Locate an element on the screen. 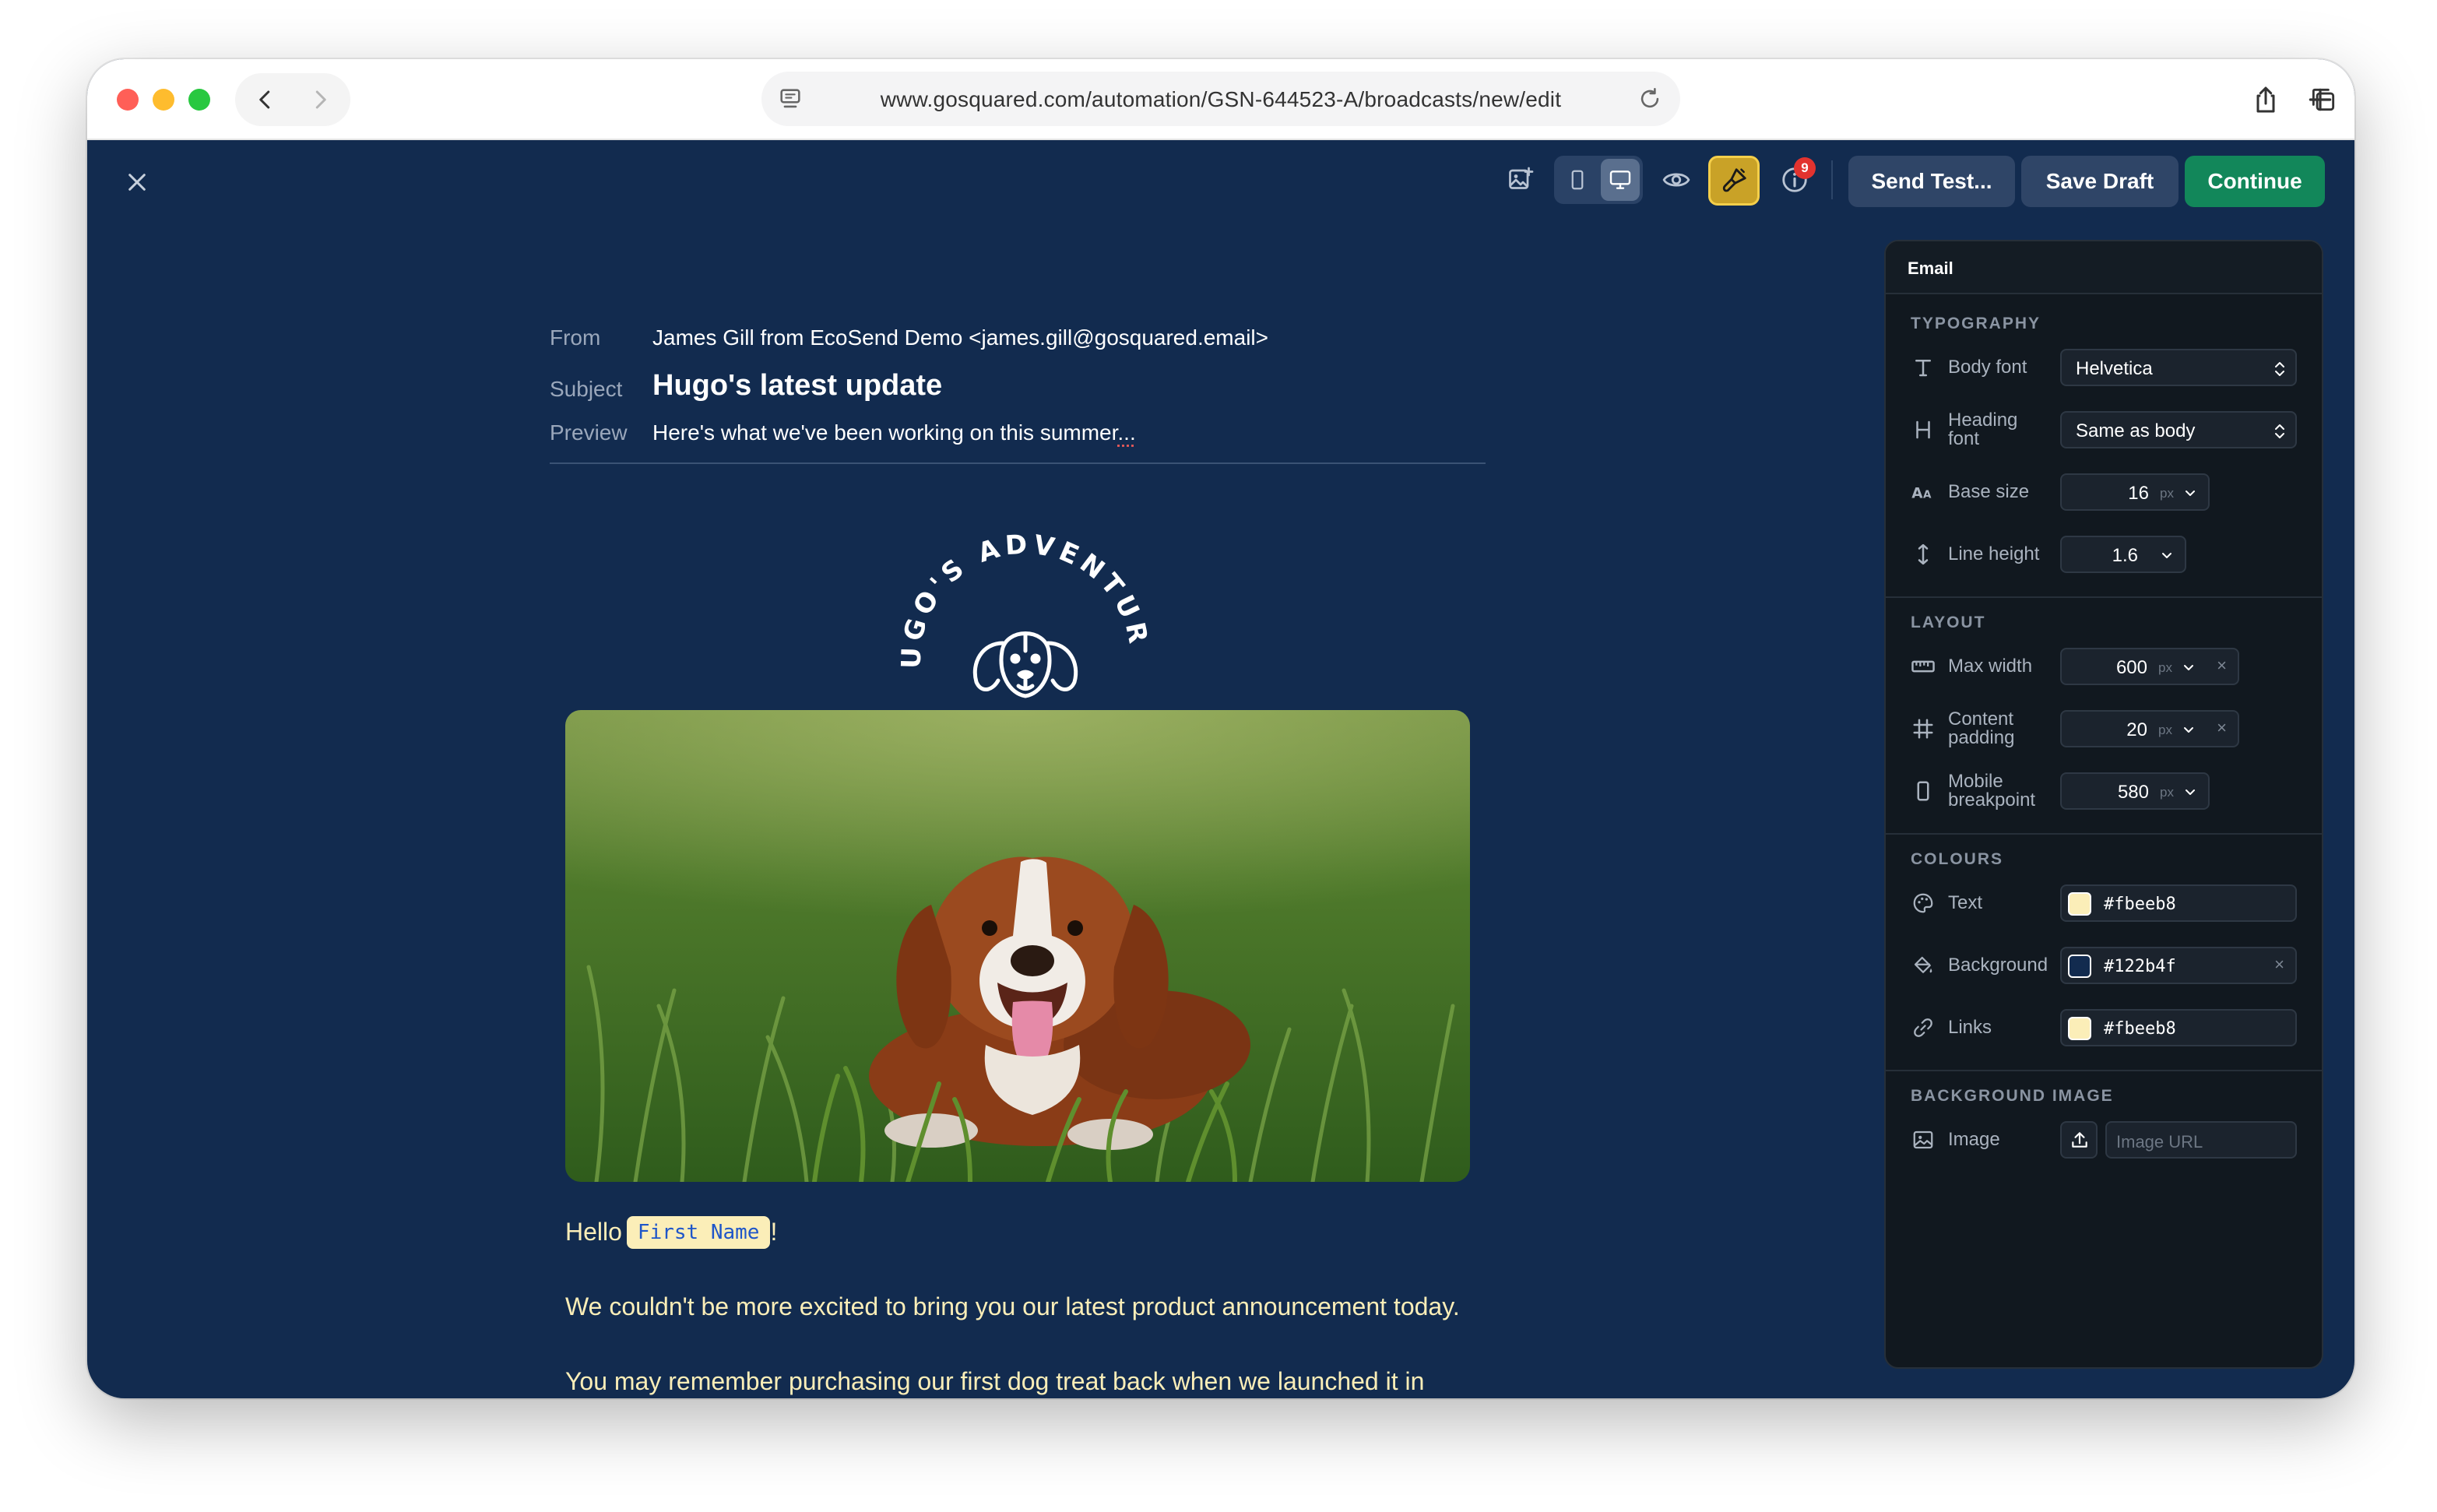 Image resolution: width=2437 pixels, height=1512 pixels. heading-font-label: Heading font is located at coordinates (1982, 430).